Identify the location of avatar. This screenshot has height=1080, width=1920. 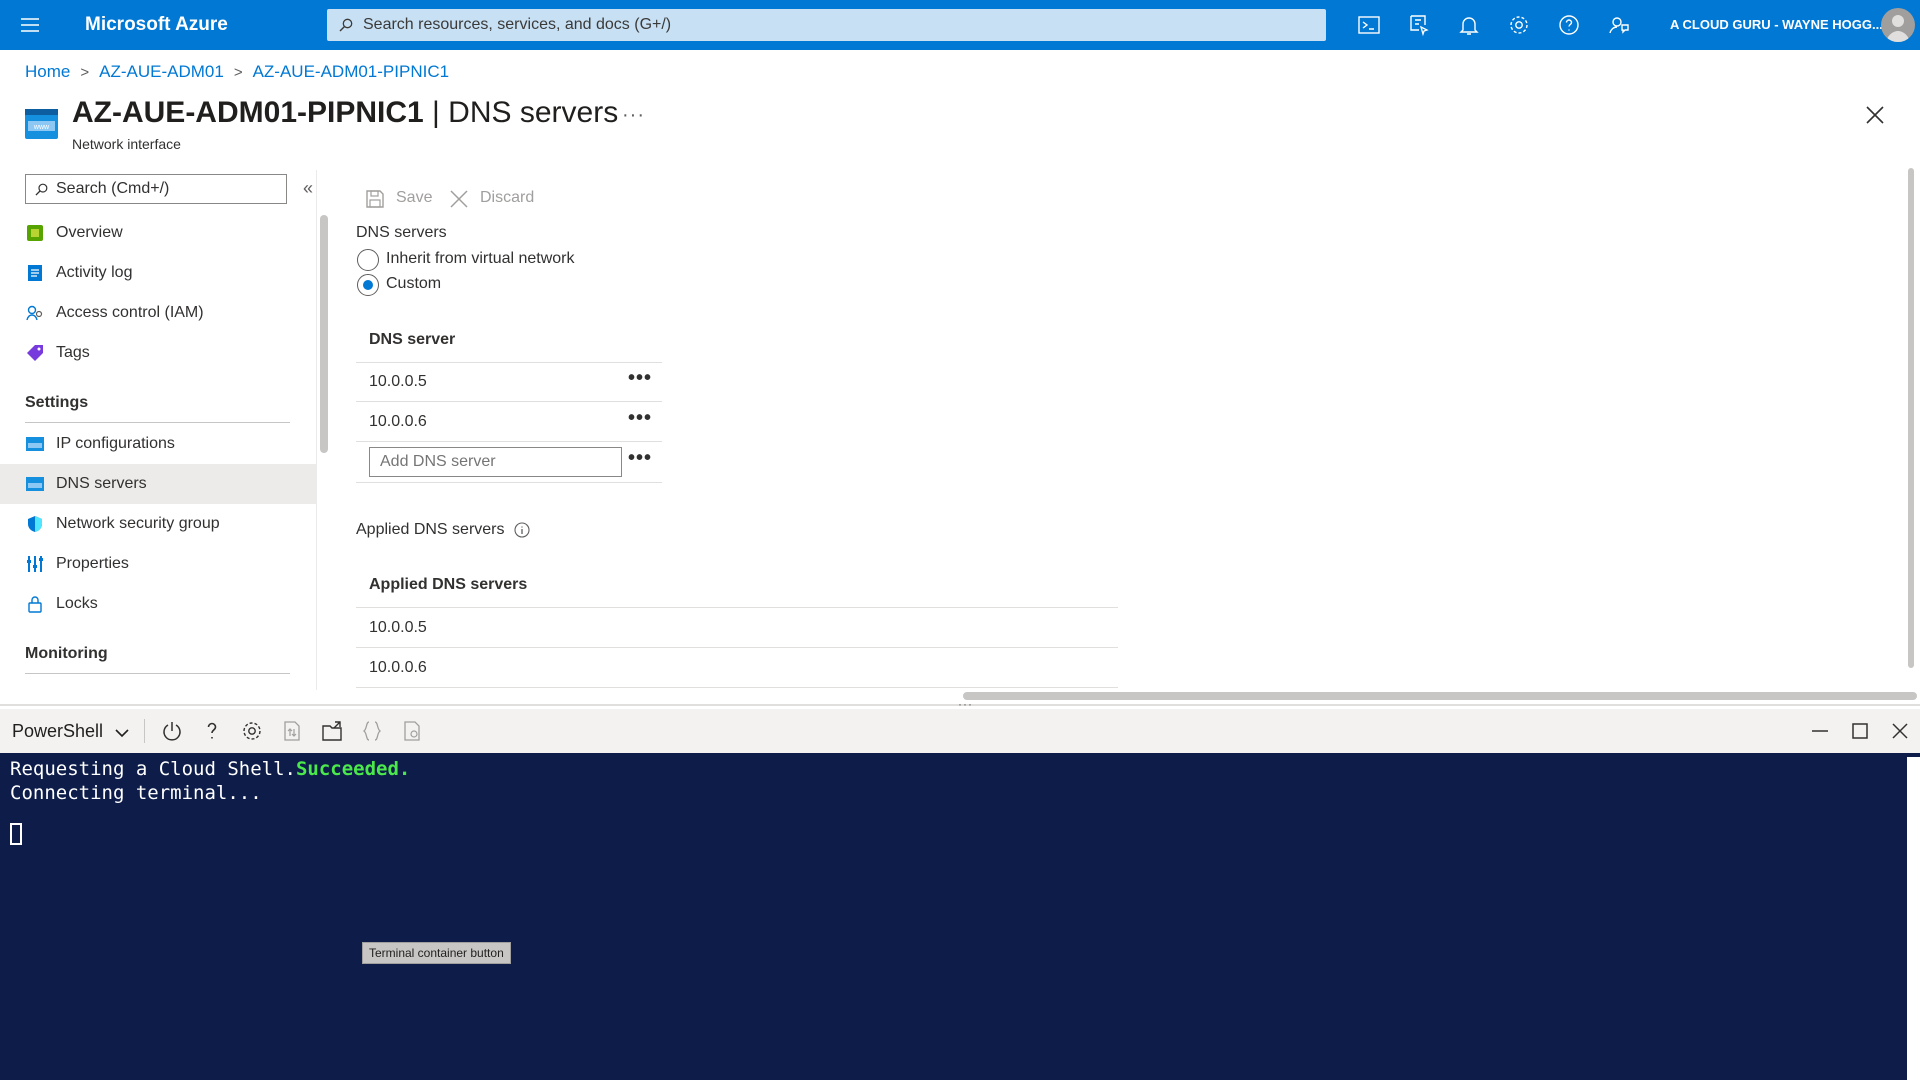
(1898, 25).